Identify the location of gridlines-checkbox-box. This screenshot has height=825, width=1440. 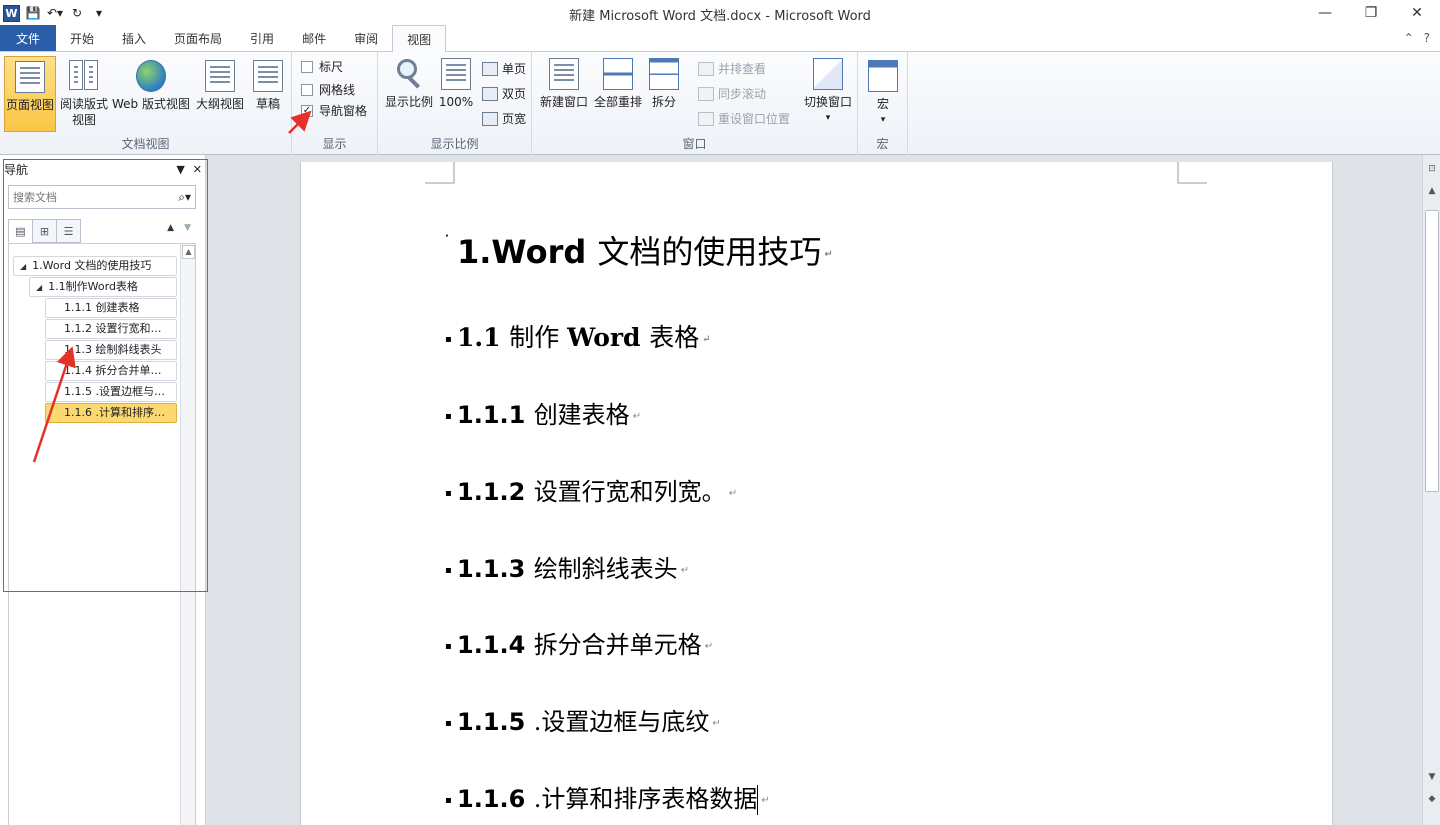
(307, 89).